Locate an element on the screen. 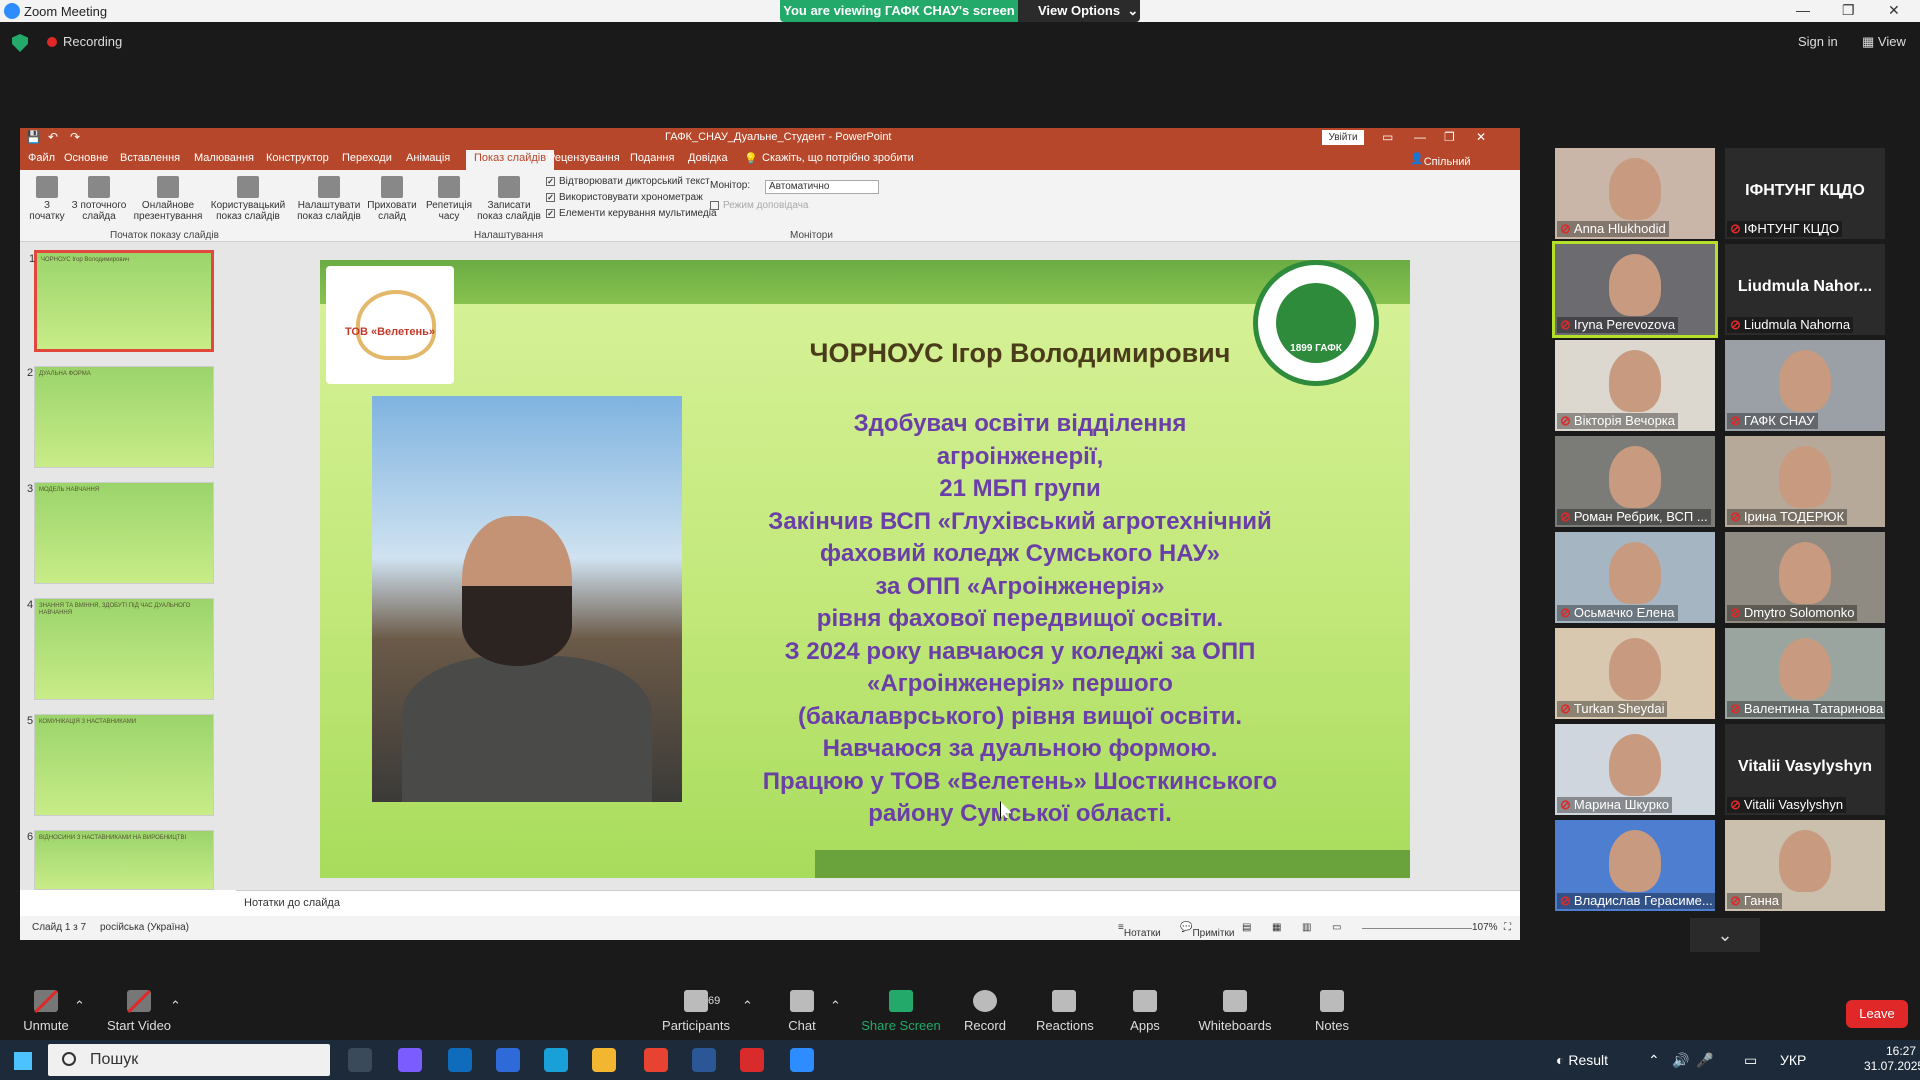 This screenshot has width=1920, height=1080. participant-tile: ⊘ ГАФК СНАУ is located at coordinates (1805, 385).